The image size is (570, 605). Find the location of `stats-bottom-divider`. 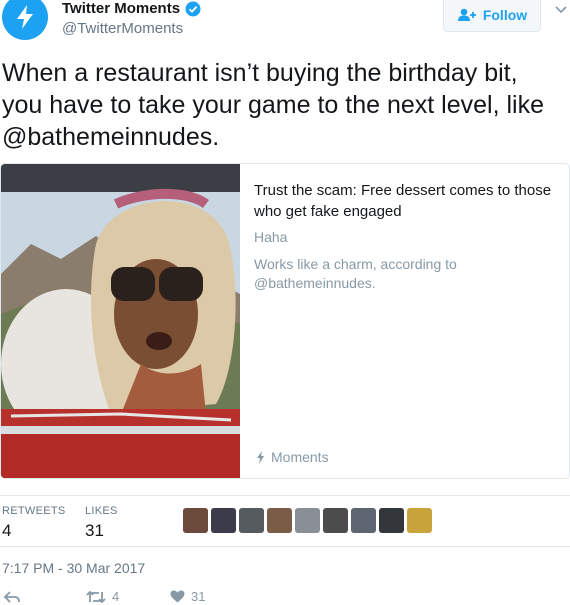

stats-bottom-divider is located at coordinates (285, 546).